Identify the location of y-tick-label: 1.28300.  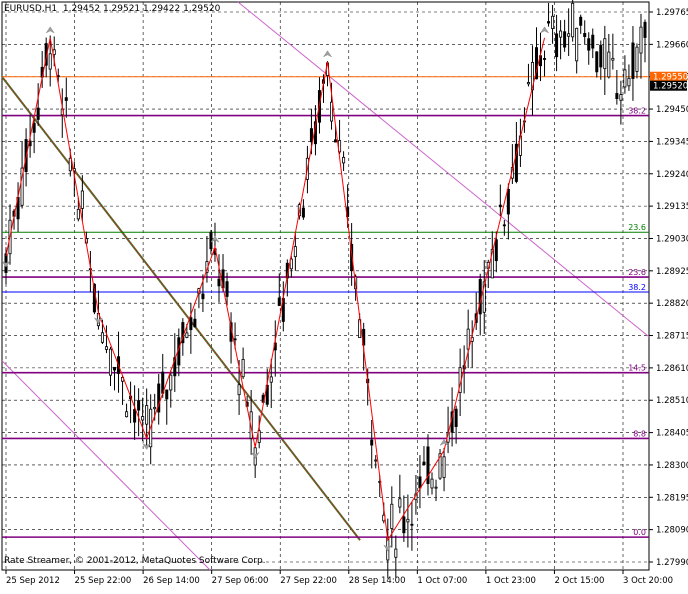
(672, 466).